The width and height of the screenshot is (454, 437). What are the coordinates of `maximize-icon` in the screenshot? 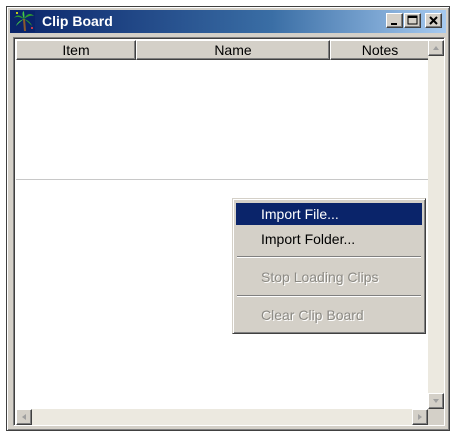 It's located at (412, 20).